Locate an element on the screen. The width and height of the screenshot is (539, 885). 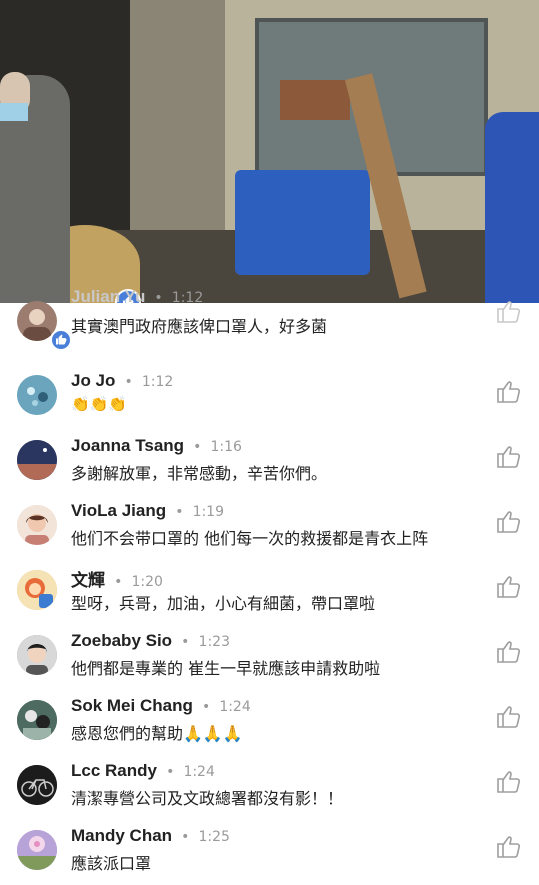
comment-item: Mandy Chan • 1:25 應該派口罩 is located at coordinates (269, 852).